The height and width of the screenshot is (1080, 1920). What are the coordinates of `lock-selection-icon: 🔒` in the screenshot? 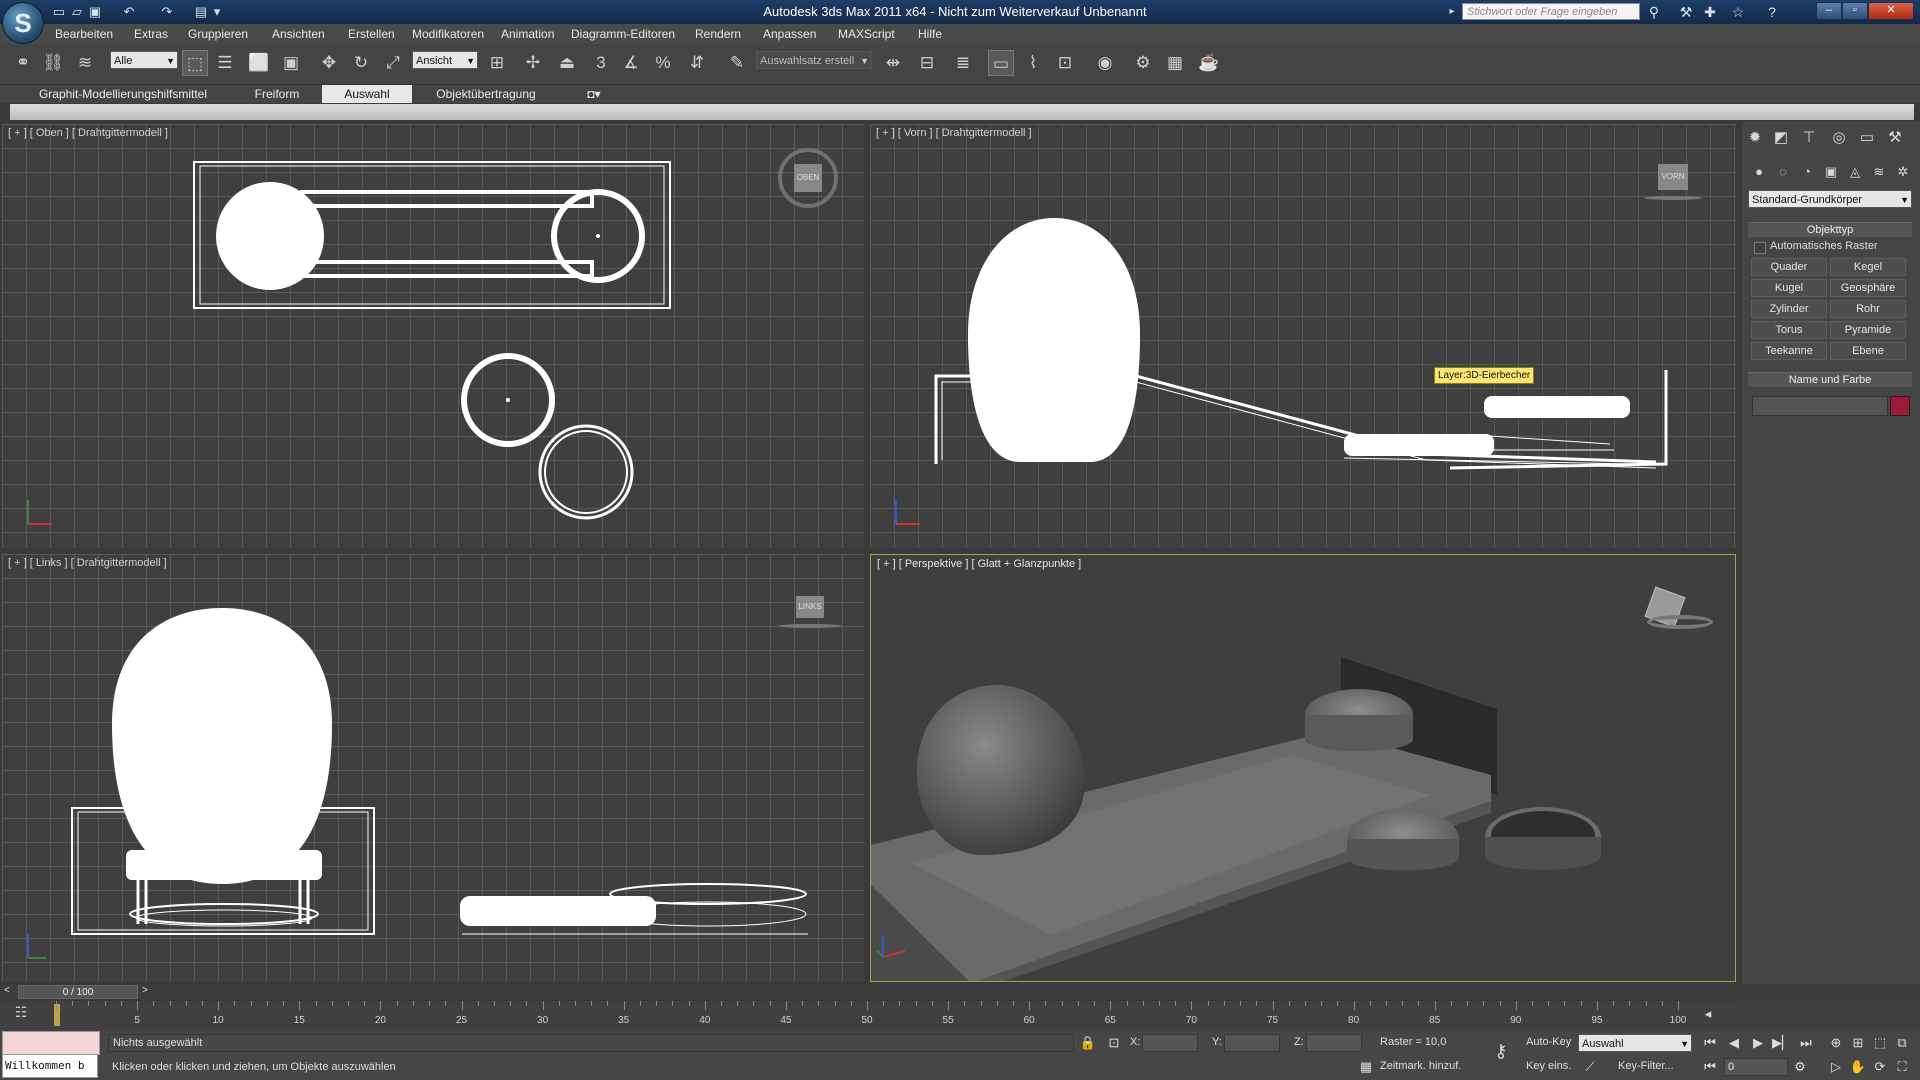 It's located at (1088, 1043).